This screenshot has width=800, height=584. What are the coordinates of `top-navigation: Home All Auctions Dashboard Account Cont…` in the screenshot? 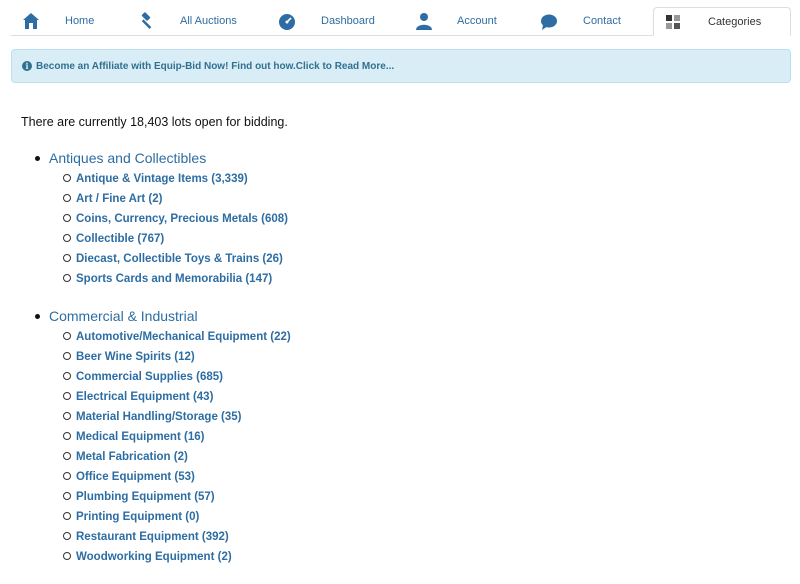 It's located at (400, 18).